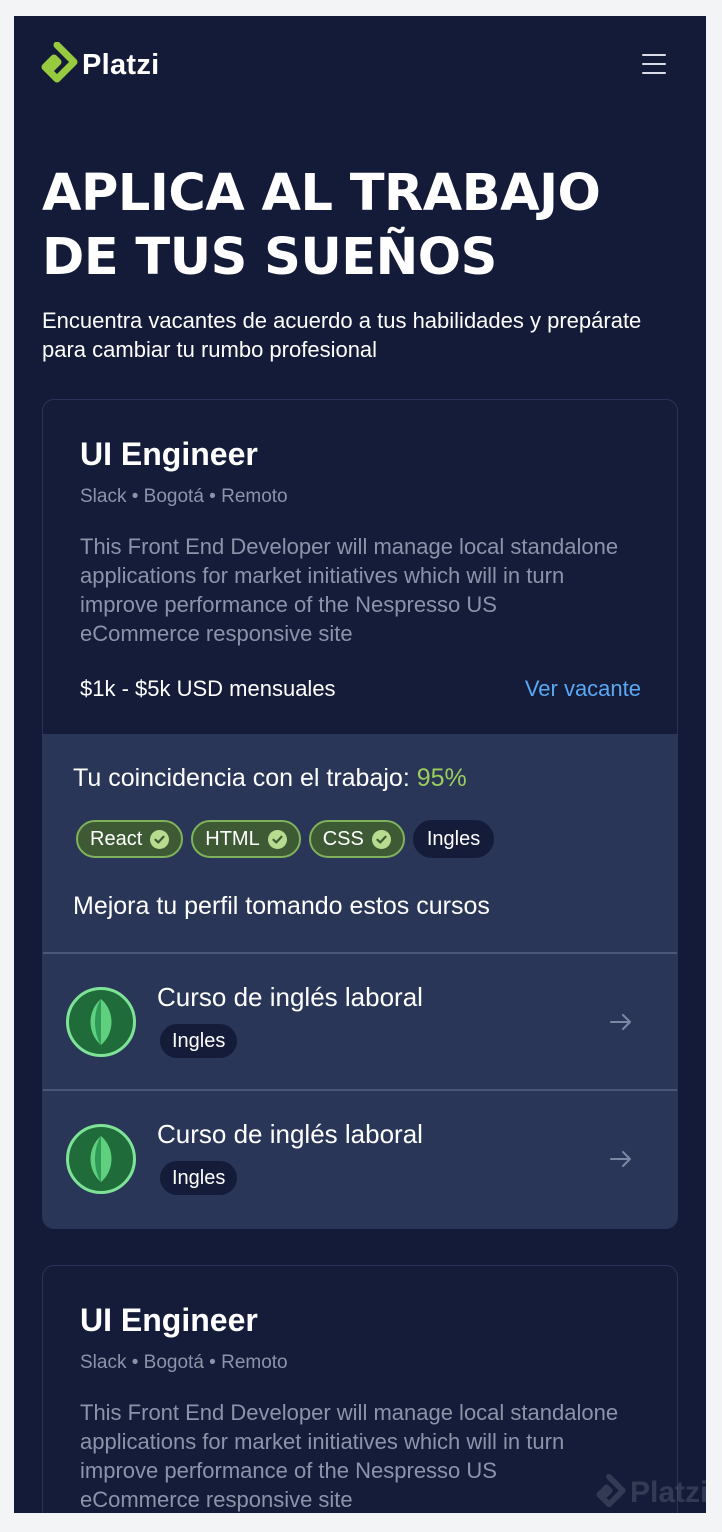 The width and height of the screenshot is (722, 1532). Describe the element at coordinates (583, 689) in the screenshot. I see `see-vacancy-link: Ver vacante` at that location.